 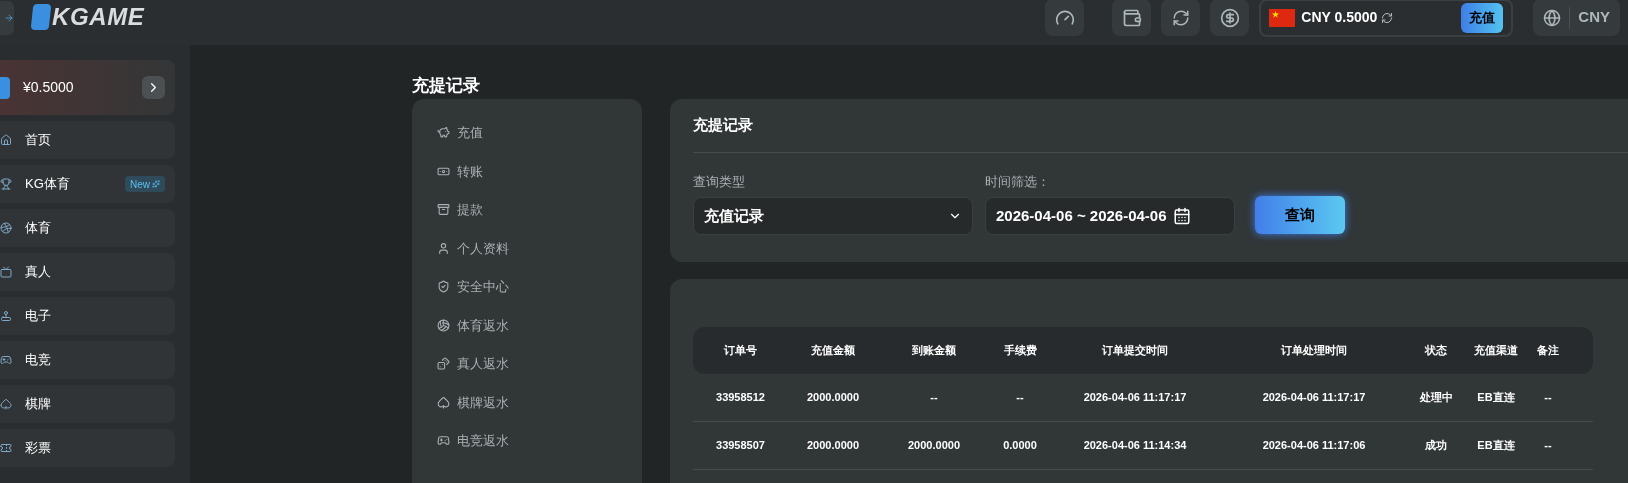 What do you see at coordinates (539, 402) in the screenshot?
I see `menu-item: 棋牌返水` at bounding box center [539, 402].